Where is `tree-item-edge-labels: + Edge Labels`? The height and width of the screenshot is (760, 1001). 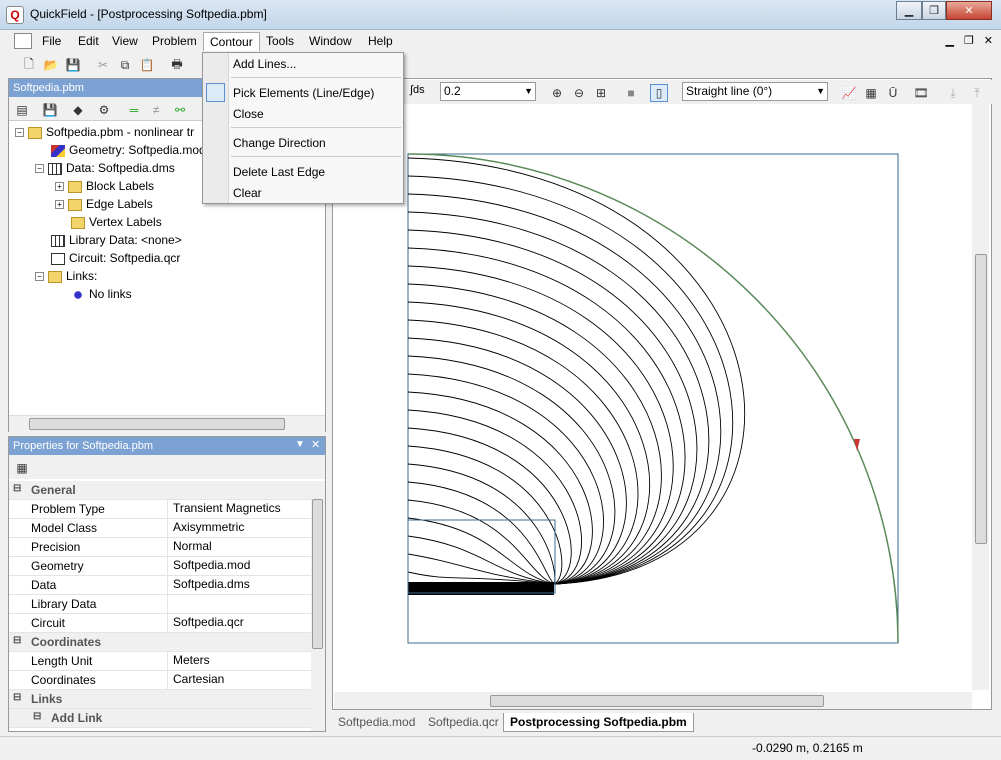
tree-item-edge-labels: + Edge Labels is located at coordinates (104, 204).